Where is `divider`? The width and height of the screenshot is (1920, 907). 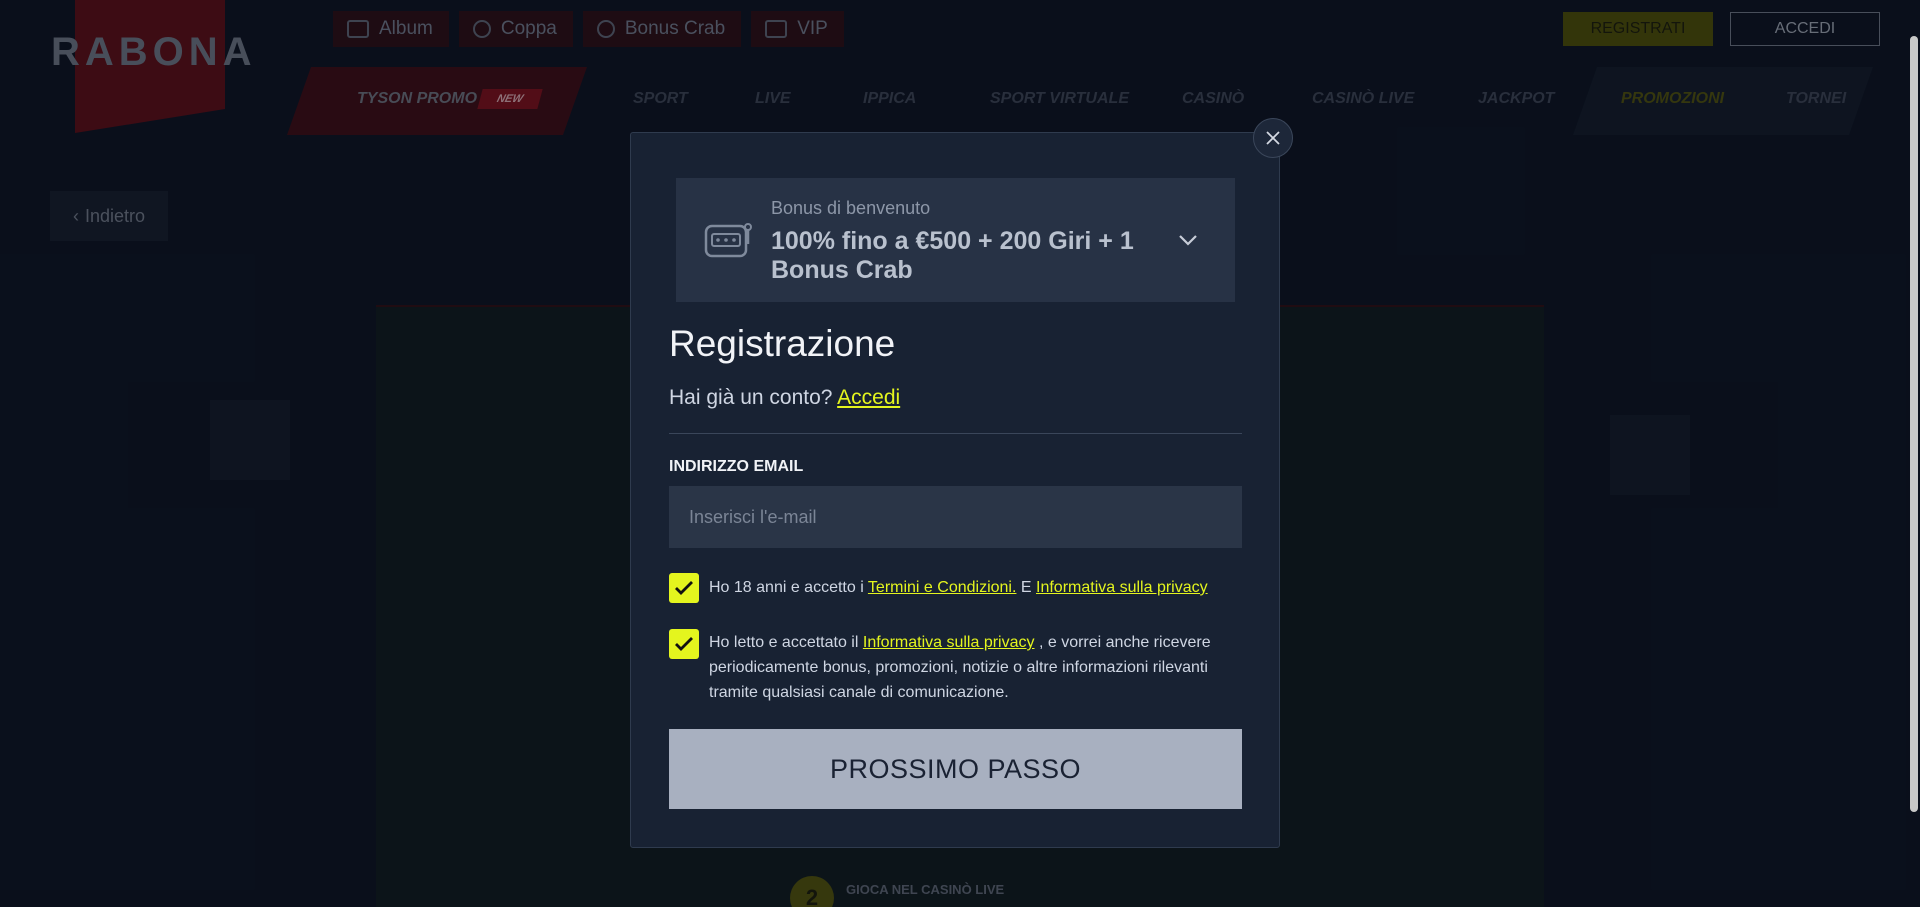
divider is located at coordinates (955, 433).